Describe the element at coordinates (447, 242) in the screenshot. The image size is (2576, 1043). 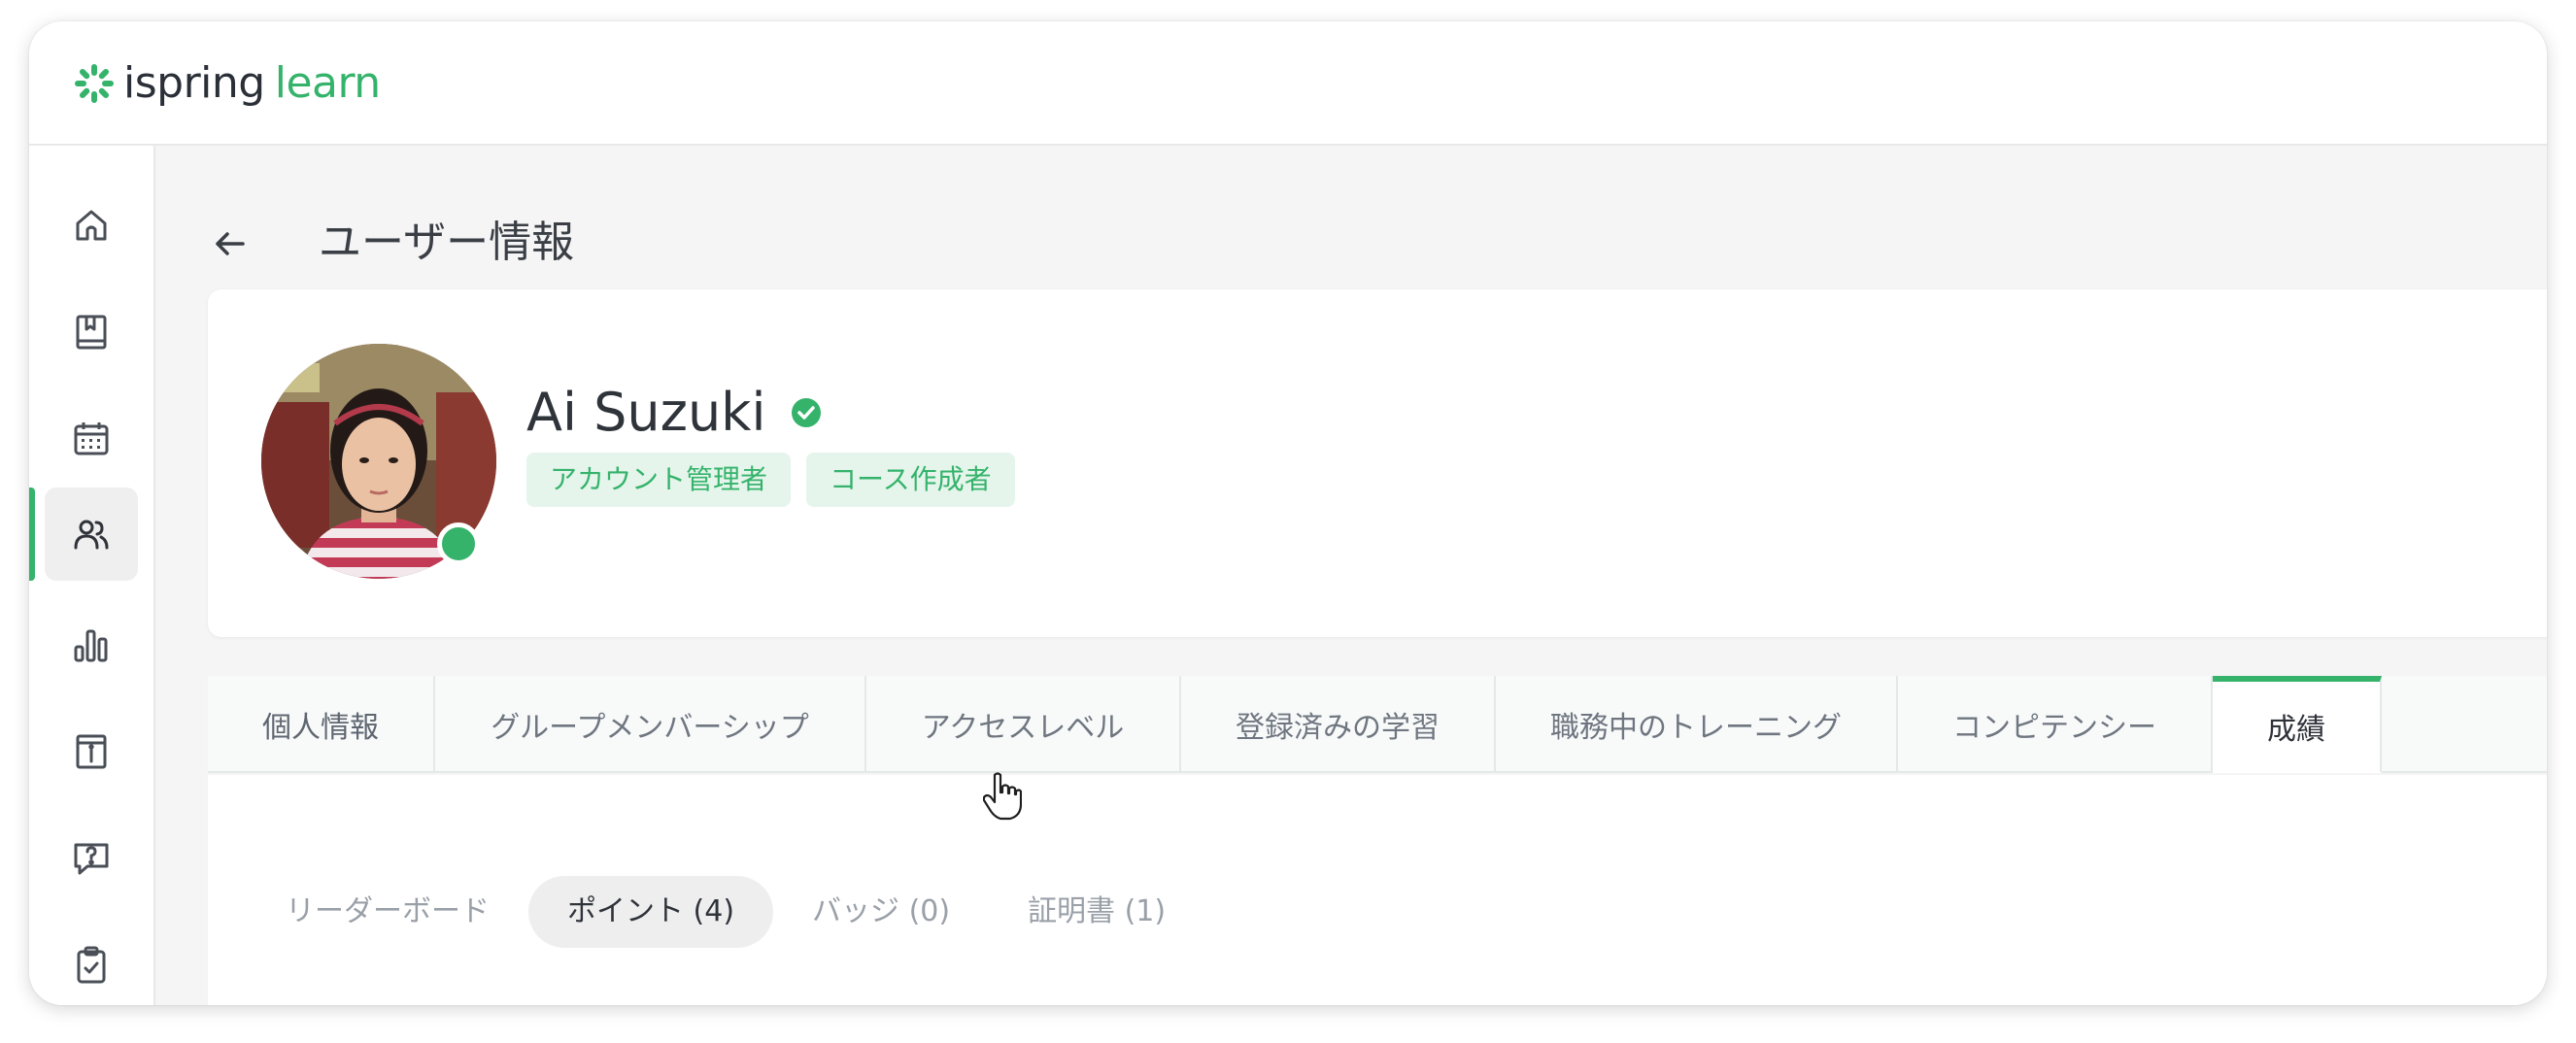
I see `page-title: ユーザー情報` at that location.